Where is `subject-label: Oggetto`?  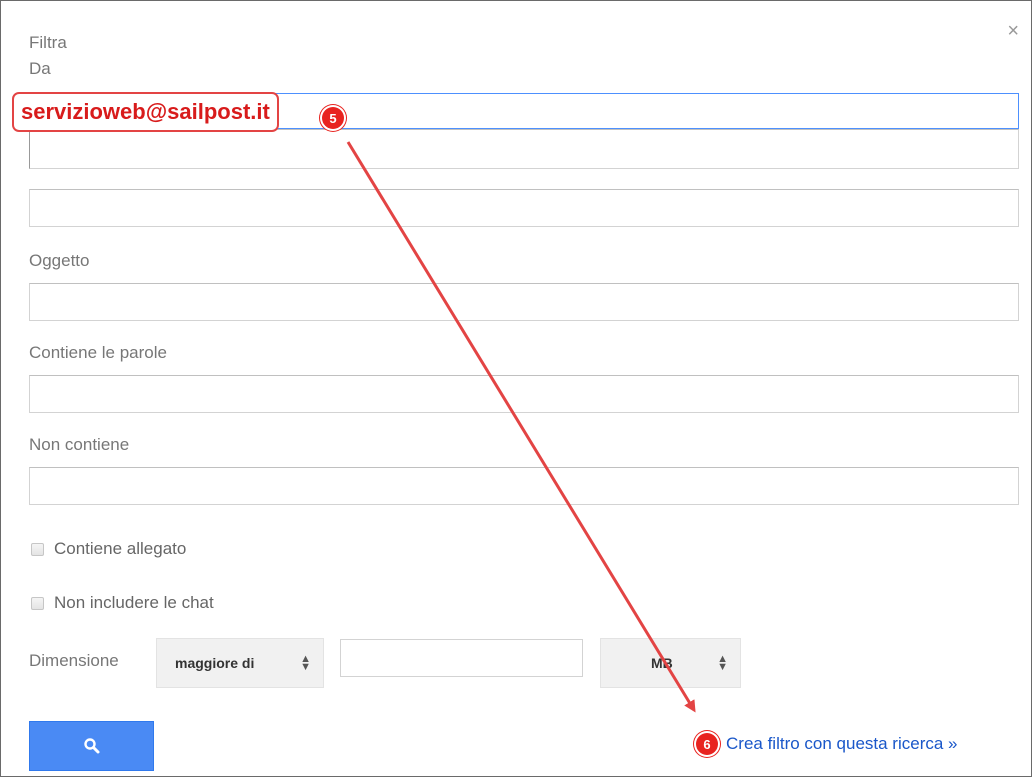
subject-label: Oggetto is located at coordinates (59, 260).